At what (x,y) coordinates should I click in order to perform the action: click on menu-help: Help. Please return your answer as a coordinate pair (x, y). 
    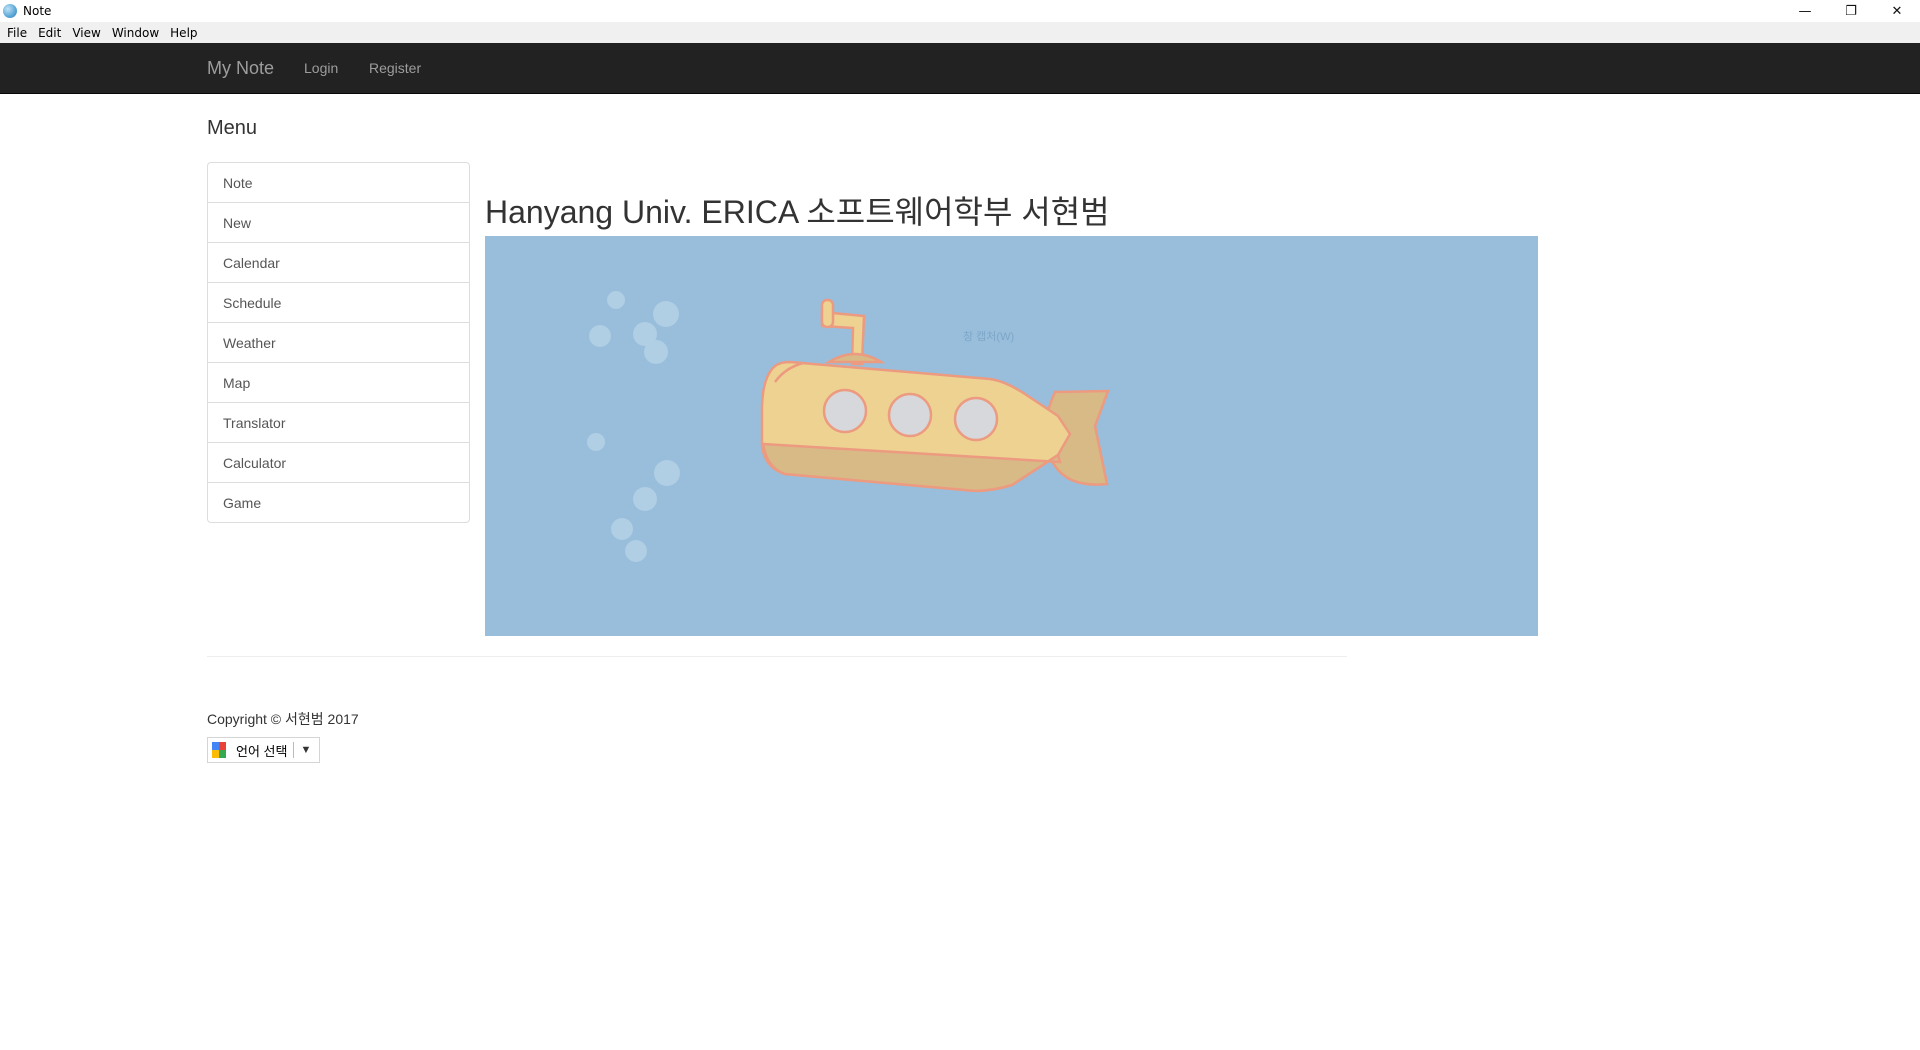
    Looking at the image, I should click on (183, 33).